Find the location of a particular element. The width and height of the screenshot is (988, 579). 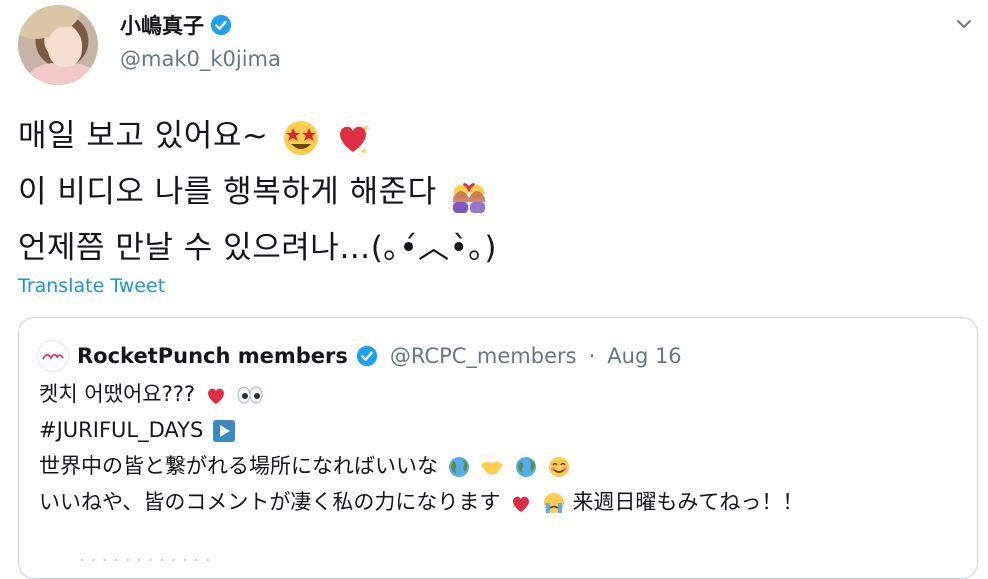

translate-tweet-link: Translate Tweet is located at coordinates (91, 286).